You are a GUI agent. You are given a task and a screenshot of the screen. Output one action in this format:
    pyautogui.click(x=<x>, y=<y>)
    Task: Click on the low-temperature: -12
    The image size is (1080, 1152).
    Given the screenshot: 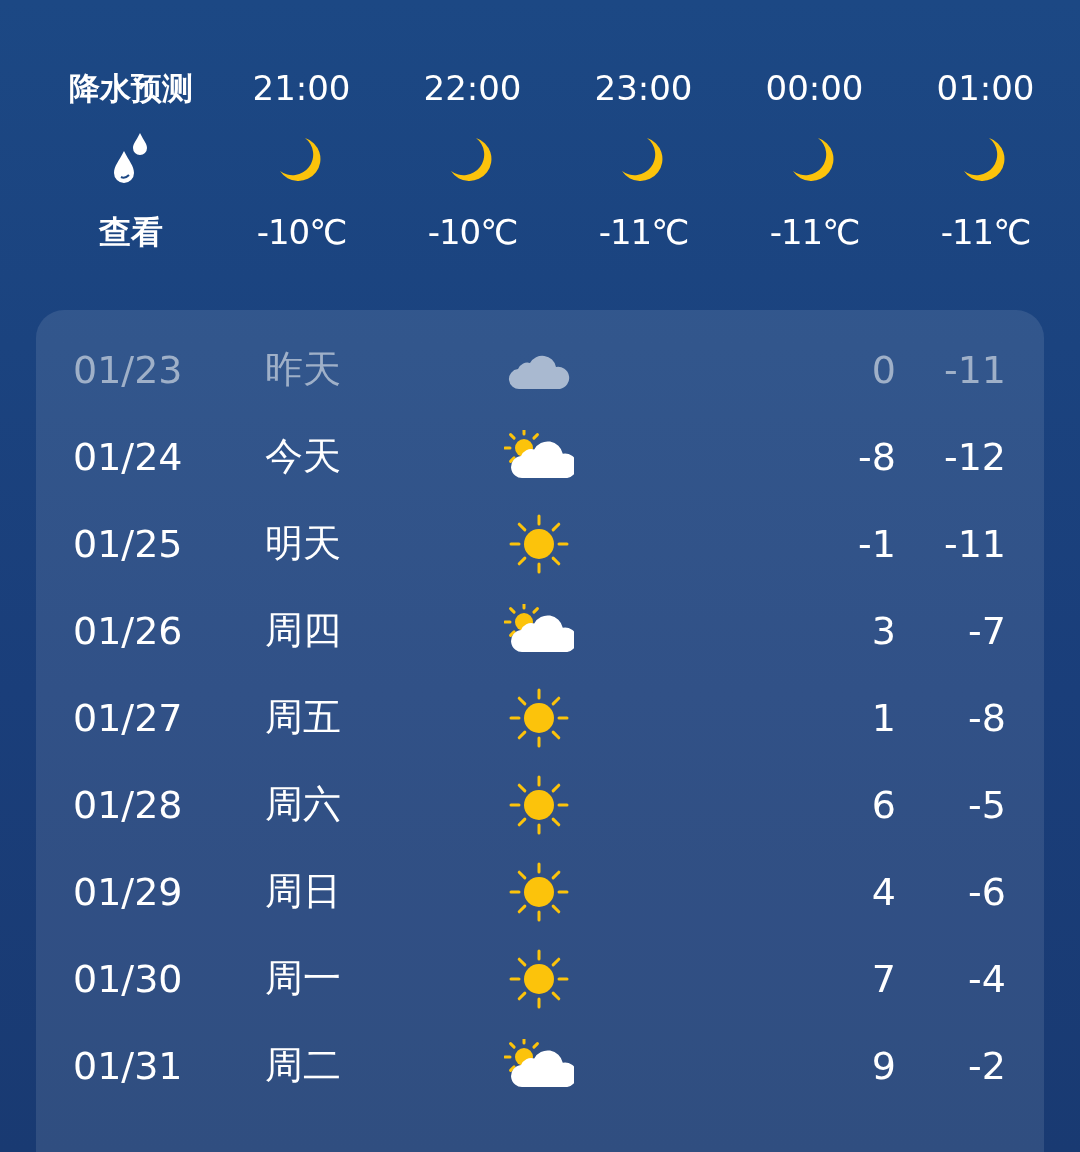 What is the action you would take?
    pyautogui.click(x=974, y=456)
    